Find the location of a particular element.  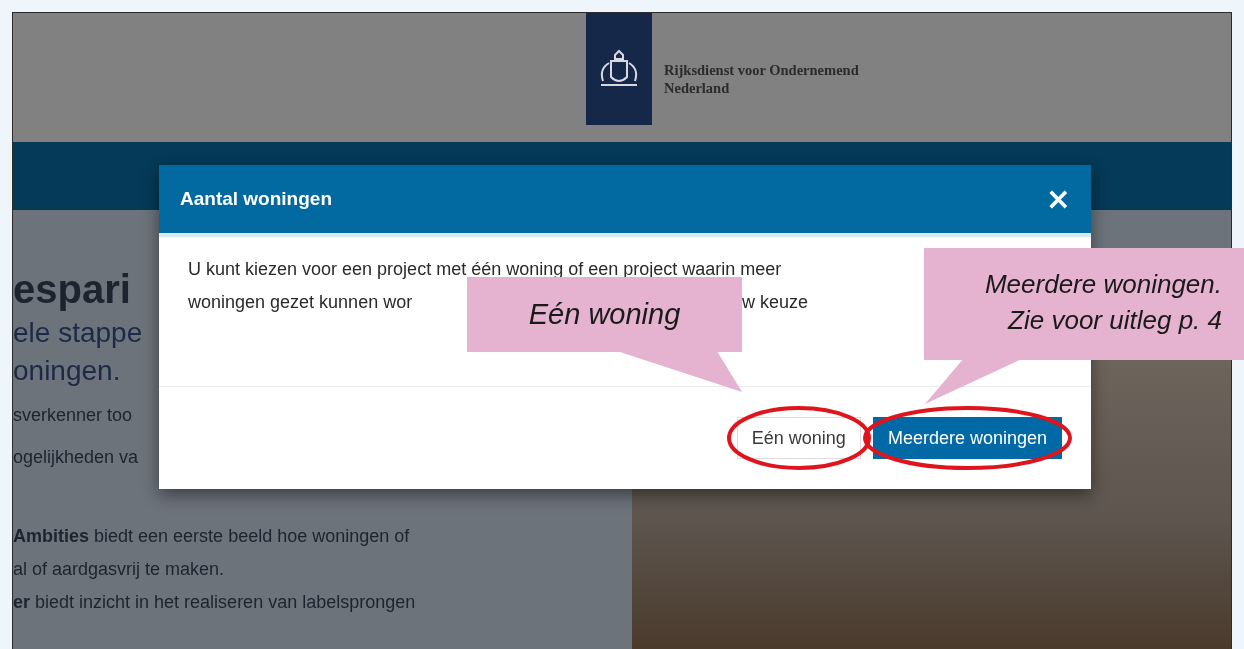

dialog-title: Aantal woningen is located at coordinates (256, 199).